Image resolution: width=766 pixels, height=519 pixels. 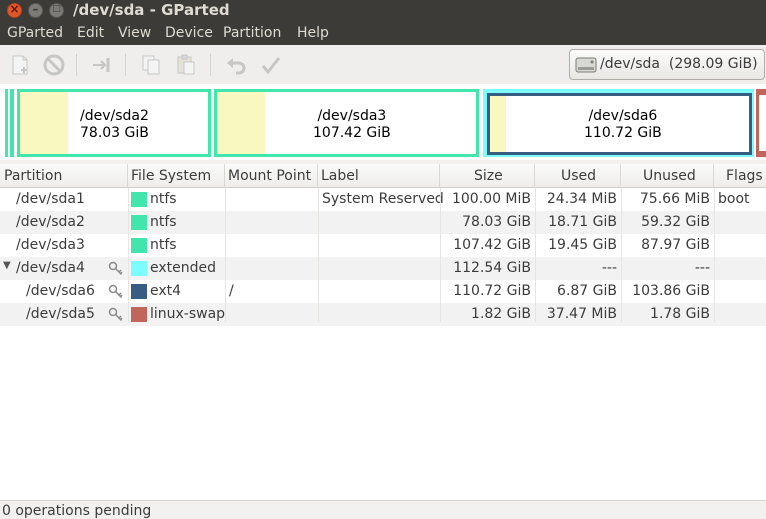 What do you see at coordinates (50, 245) in the screenshot?
I see `cell-partition: /dev/sda3` at bounding box center [50, 245].